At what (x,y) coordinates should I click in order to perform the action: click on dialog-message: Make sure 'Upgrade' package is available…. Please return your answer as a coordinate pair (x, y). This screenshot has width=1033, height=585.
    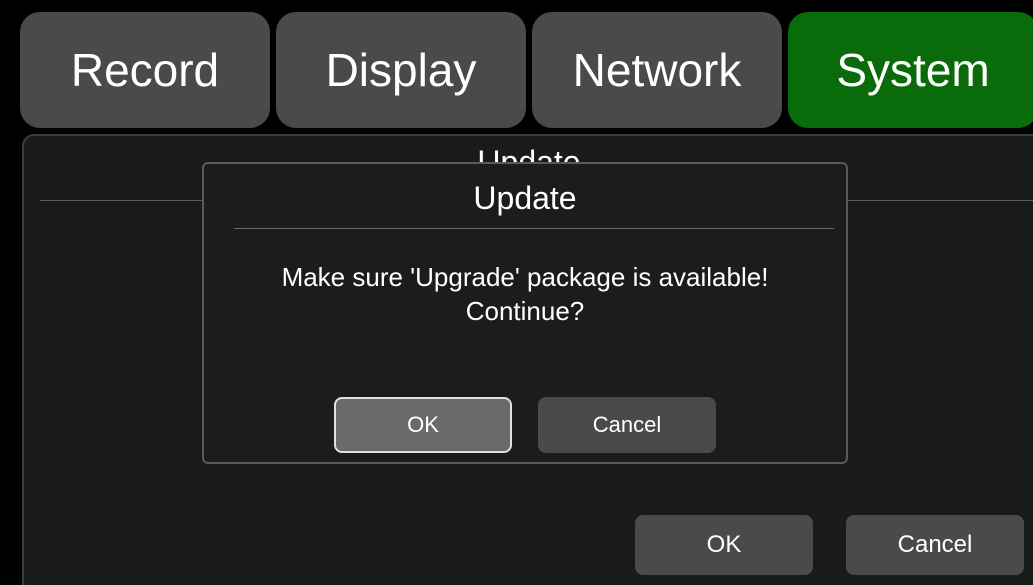
    Looking at the image, I should click on (525, 294).